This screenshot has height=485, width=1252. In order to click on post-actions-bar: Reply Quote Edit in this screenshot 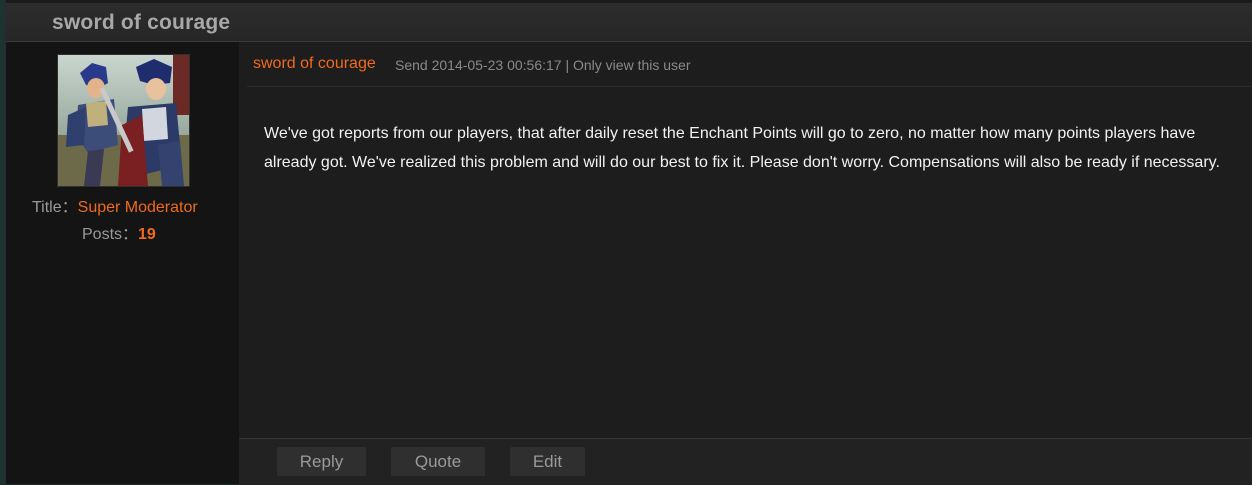, I will do `click(745, 461)`.